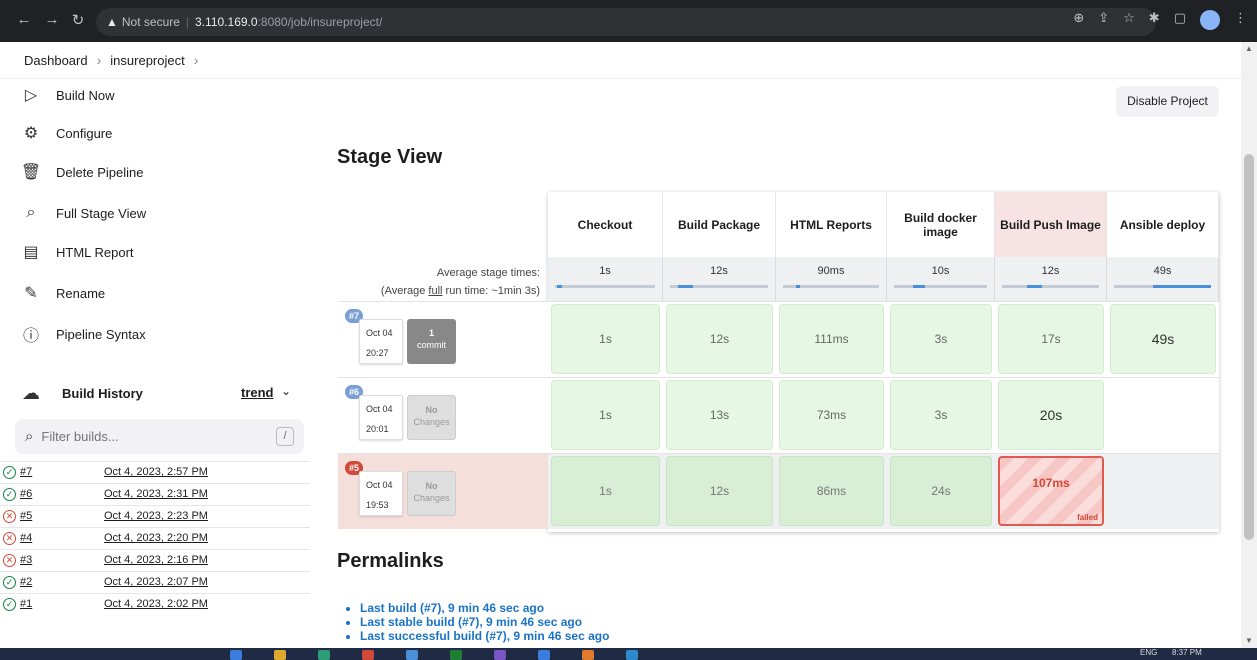 The image size is (1257, 660). I want to click on stage-cell: 107ms failed, so click(1051, 491).